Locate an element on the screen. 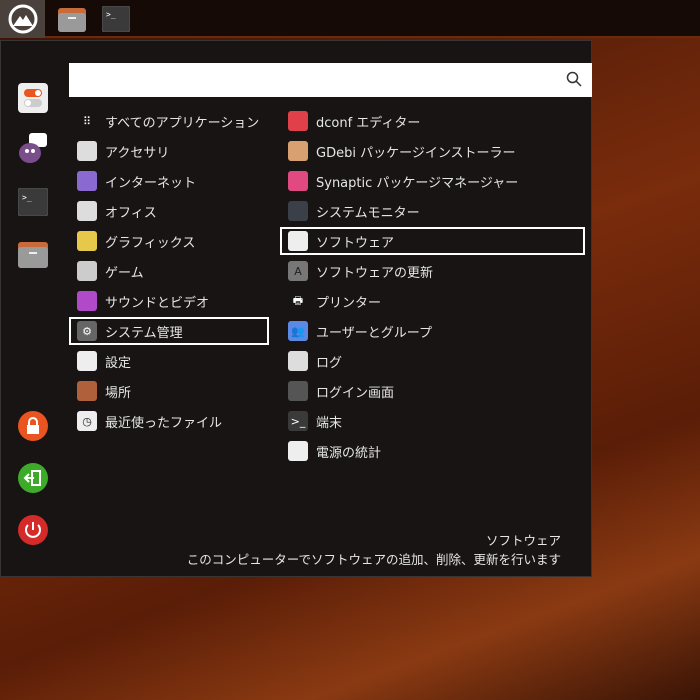 The height and width of the screenshot is (700, 700). app-label: ログイン画面 is located at coordinates (355, 393).